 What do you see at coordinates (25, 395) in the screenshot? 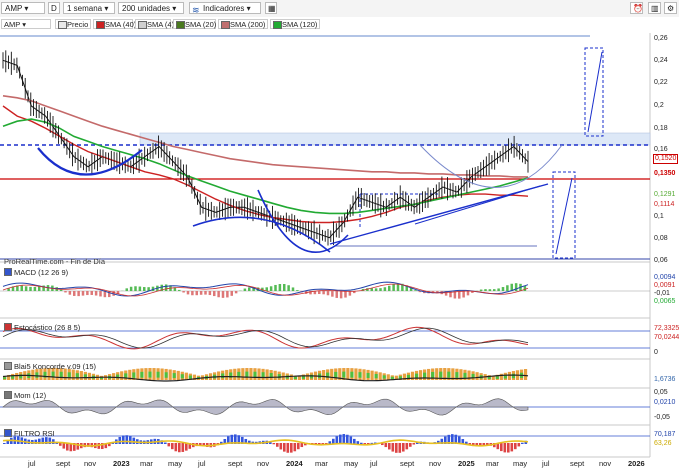
I see `mom-panel-title: Mom (12)` at bounding box center [25, 395].